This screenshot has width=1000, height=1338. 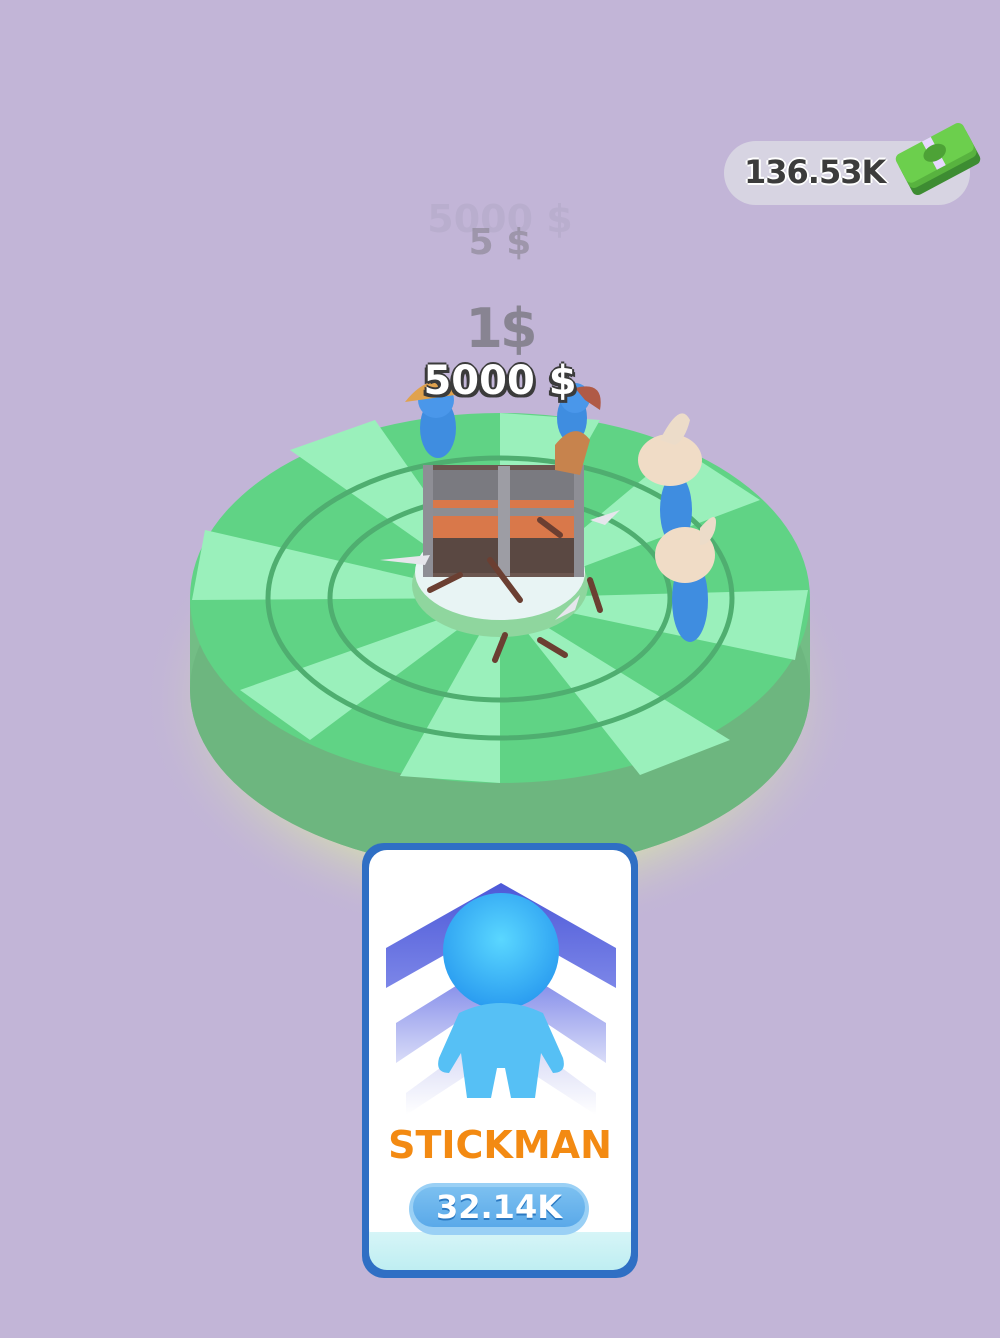 What do you see at coordinates (938, 159) in the screenshot?
I see `cash-stack-icon` at bounding box center [938, 159].